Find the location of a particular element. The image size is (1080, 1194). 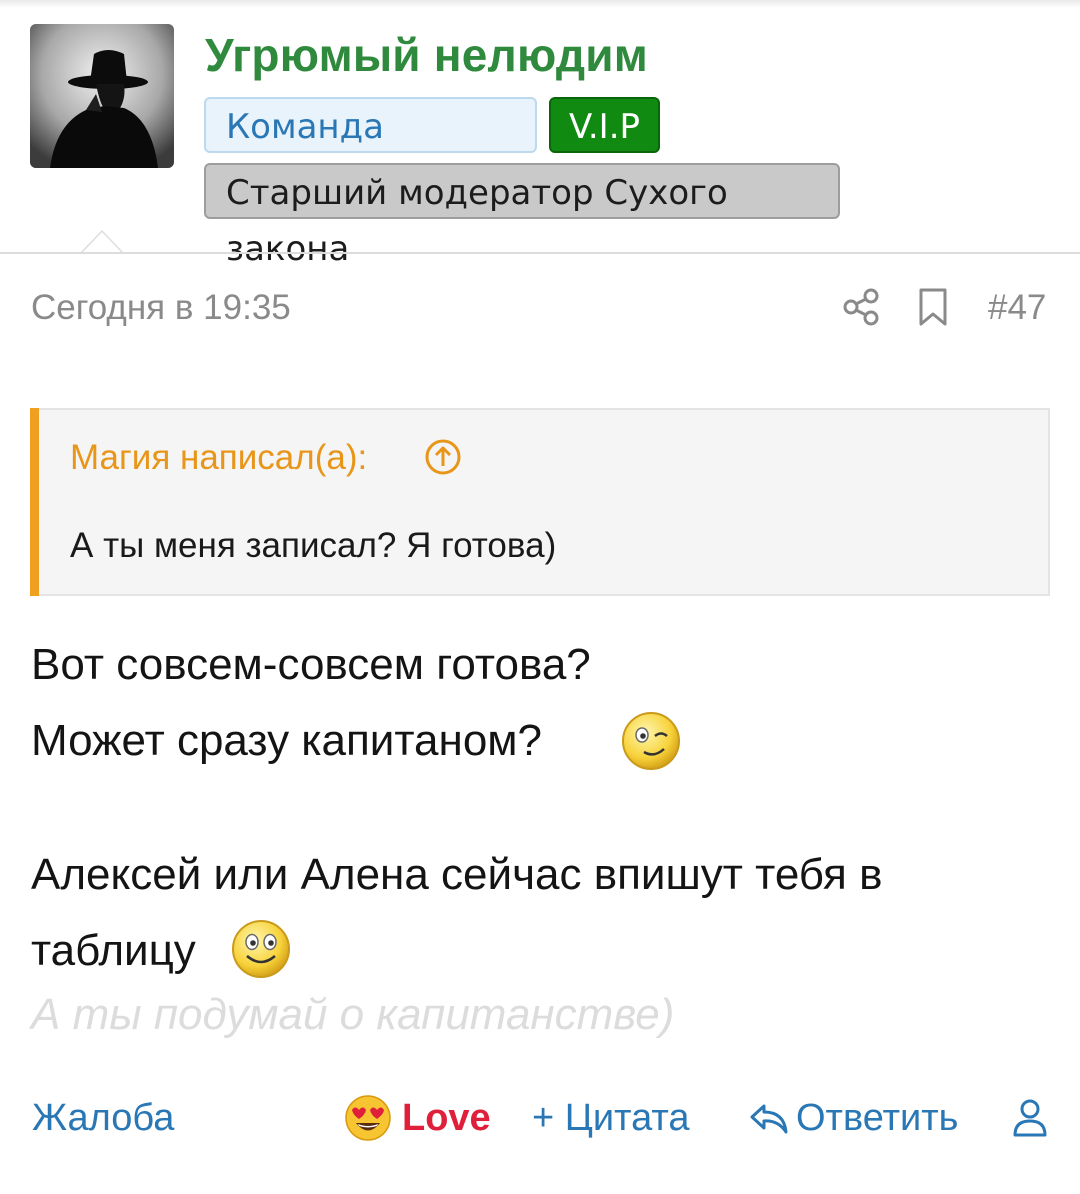

arrow-up-circle-icon is located at coordinates (443, 457).